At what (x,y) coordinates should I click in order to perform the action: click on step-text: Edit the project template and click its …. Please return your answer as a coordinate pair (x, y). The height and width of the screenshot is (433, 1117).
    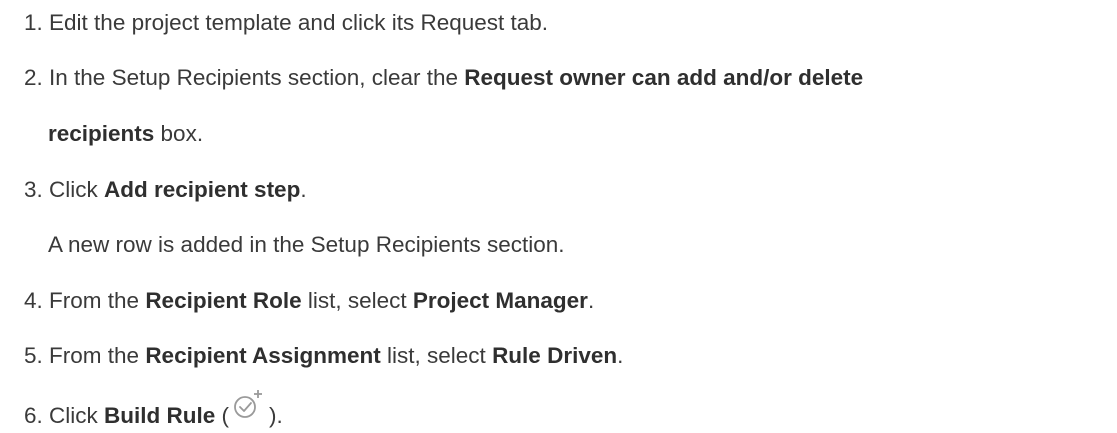
    Looking at the image, I should click on (299, 22).